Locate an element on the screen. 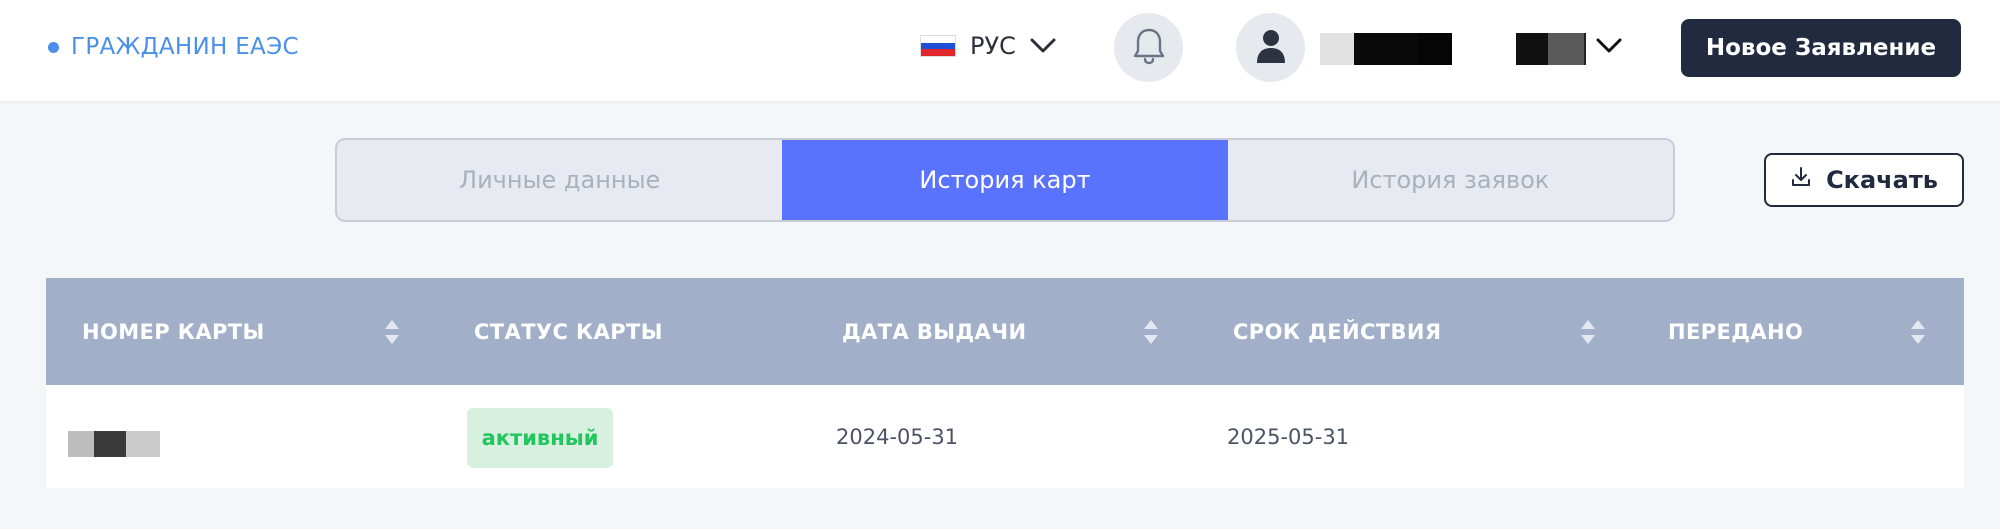 This screenshot has height=529, width=2000. user-menu-chevron-icon is located at coordinates (1609, 48).